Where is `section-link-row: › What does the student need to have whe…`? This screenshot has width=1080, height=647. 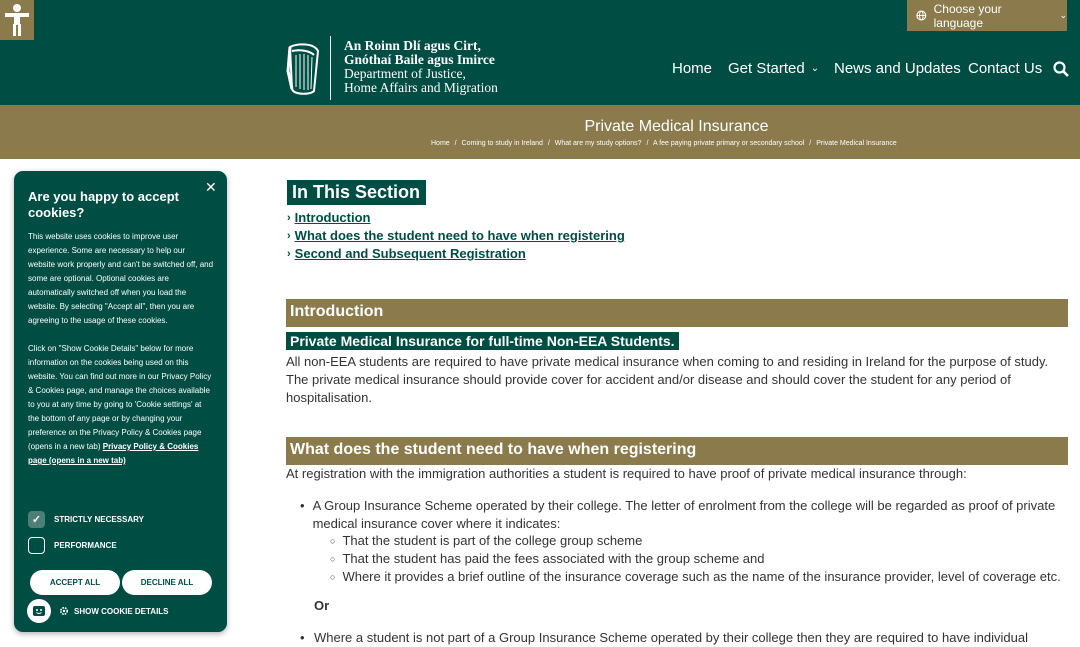 section-link-row: › What does the student need to have whe… is located at coordinates (456, 236).